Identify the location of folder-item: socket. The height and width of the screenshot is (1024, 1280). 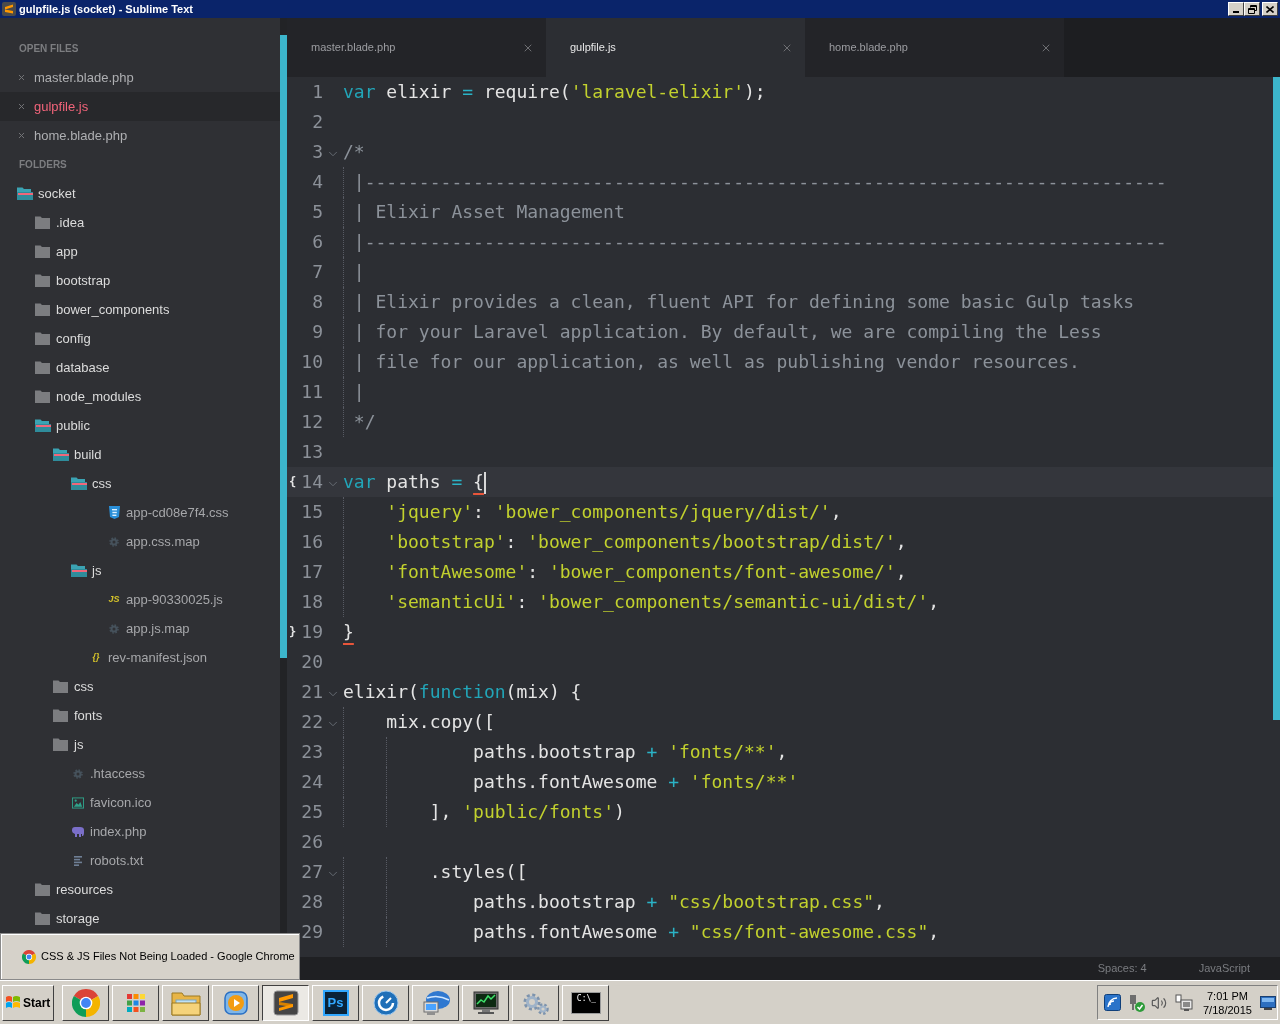
(148, 193).